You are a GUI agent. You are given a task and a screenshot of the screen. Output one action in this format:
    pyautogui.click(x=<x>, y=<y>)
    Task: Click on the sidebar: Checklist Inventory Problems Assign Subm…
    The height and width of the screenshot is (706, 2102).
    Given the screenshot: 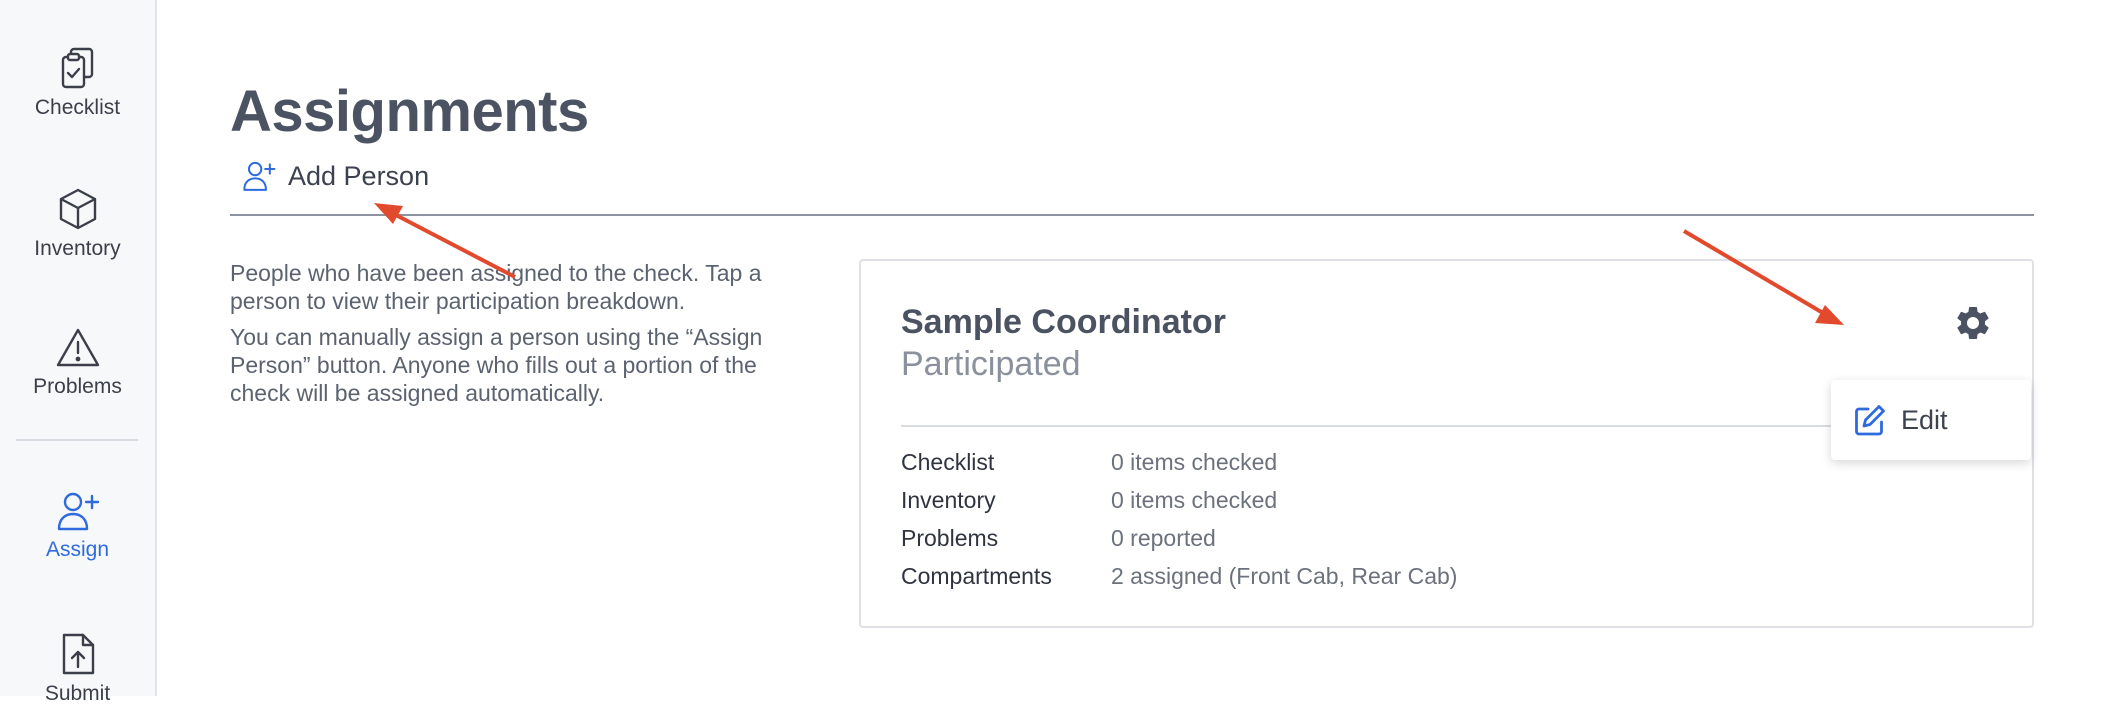 What is the action you would take?
    pyautogui.click(x=78, y=352)
    